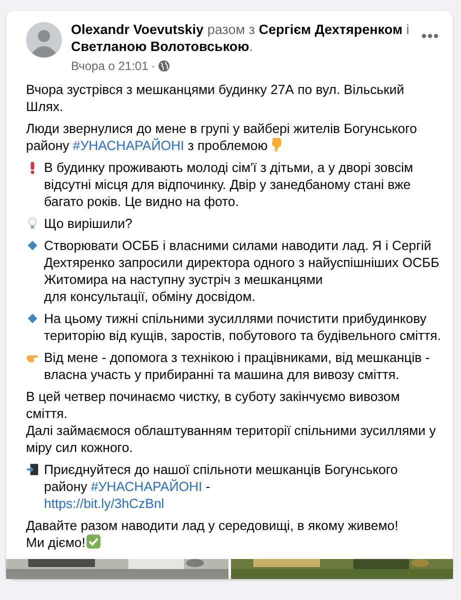 The image size is (461, 600). Describe the element at coordinates (164, 66) in the screenshot. I see `globe-icon` at that location.